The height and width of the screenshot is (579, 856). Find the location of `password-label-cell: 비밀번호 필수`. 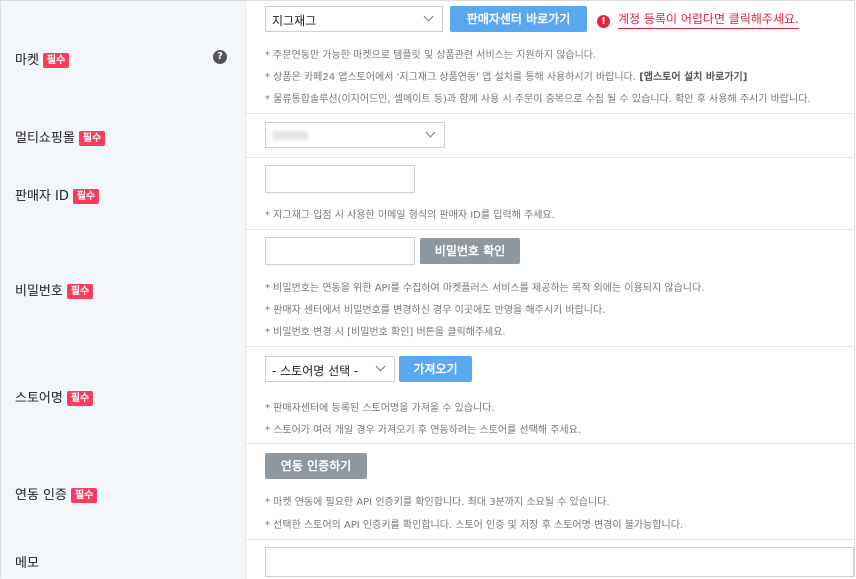

password-label-cell: 비밀번호 필수 is located at coordinates (123, 287).